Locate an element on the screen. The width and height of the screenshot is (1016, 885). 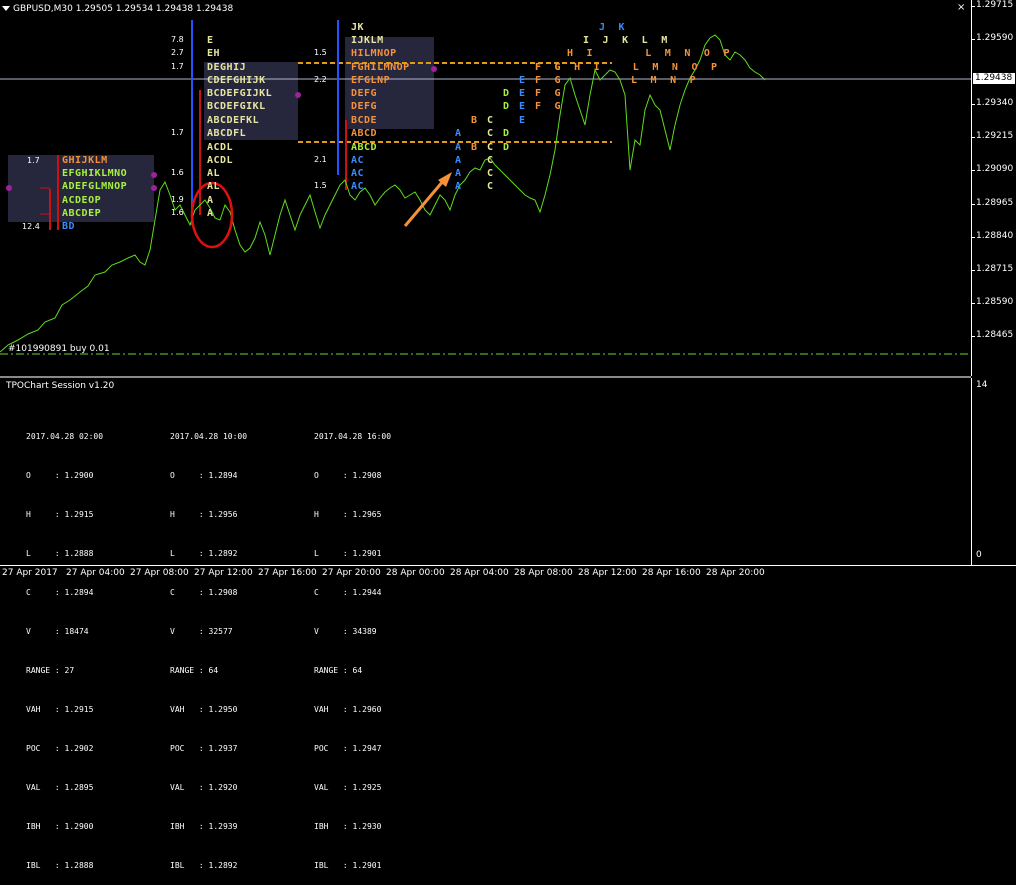
tpo-row: CDEFGHIJK is located at coordinates (236, 80).